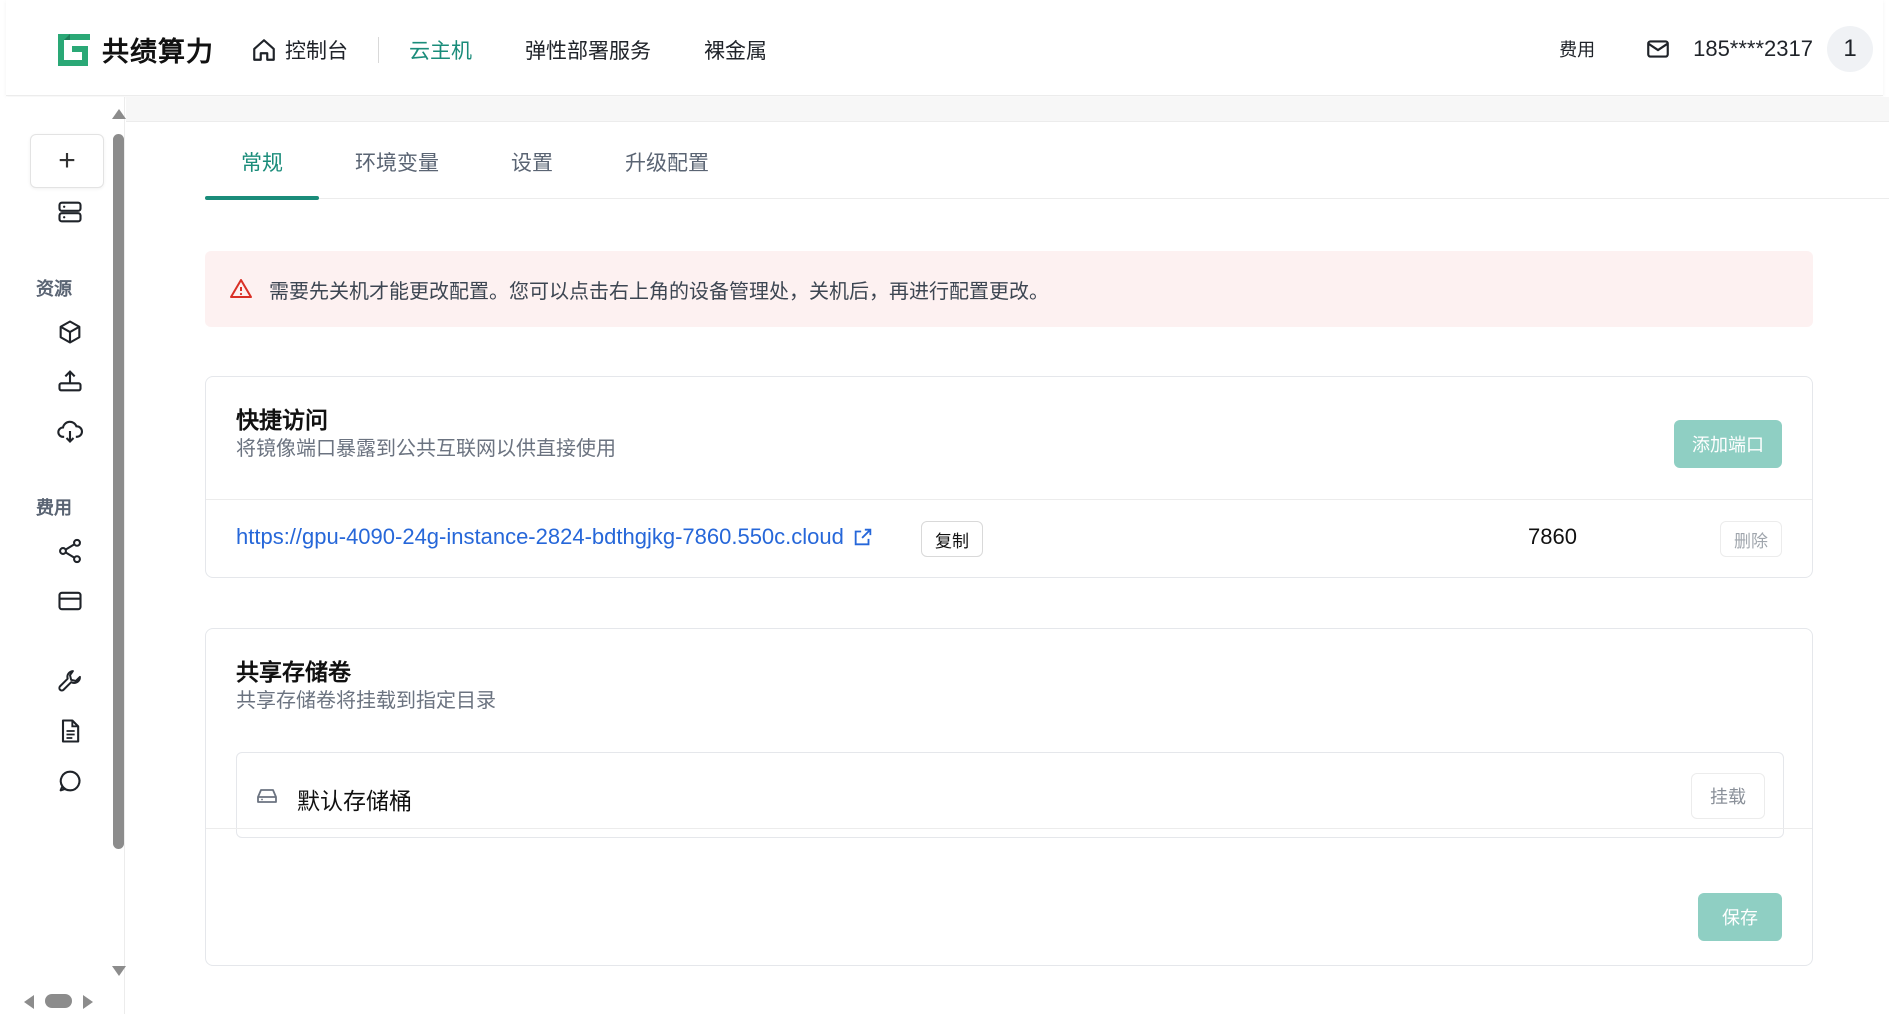 Image resolution: width=1889 pixels, height=1014 pixels. What do you see at coordinates (54, 508) in the screenshot?
I see `sidebar-section-fees: 费用` at bounding box center [54, 508].